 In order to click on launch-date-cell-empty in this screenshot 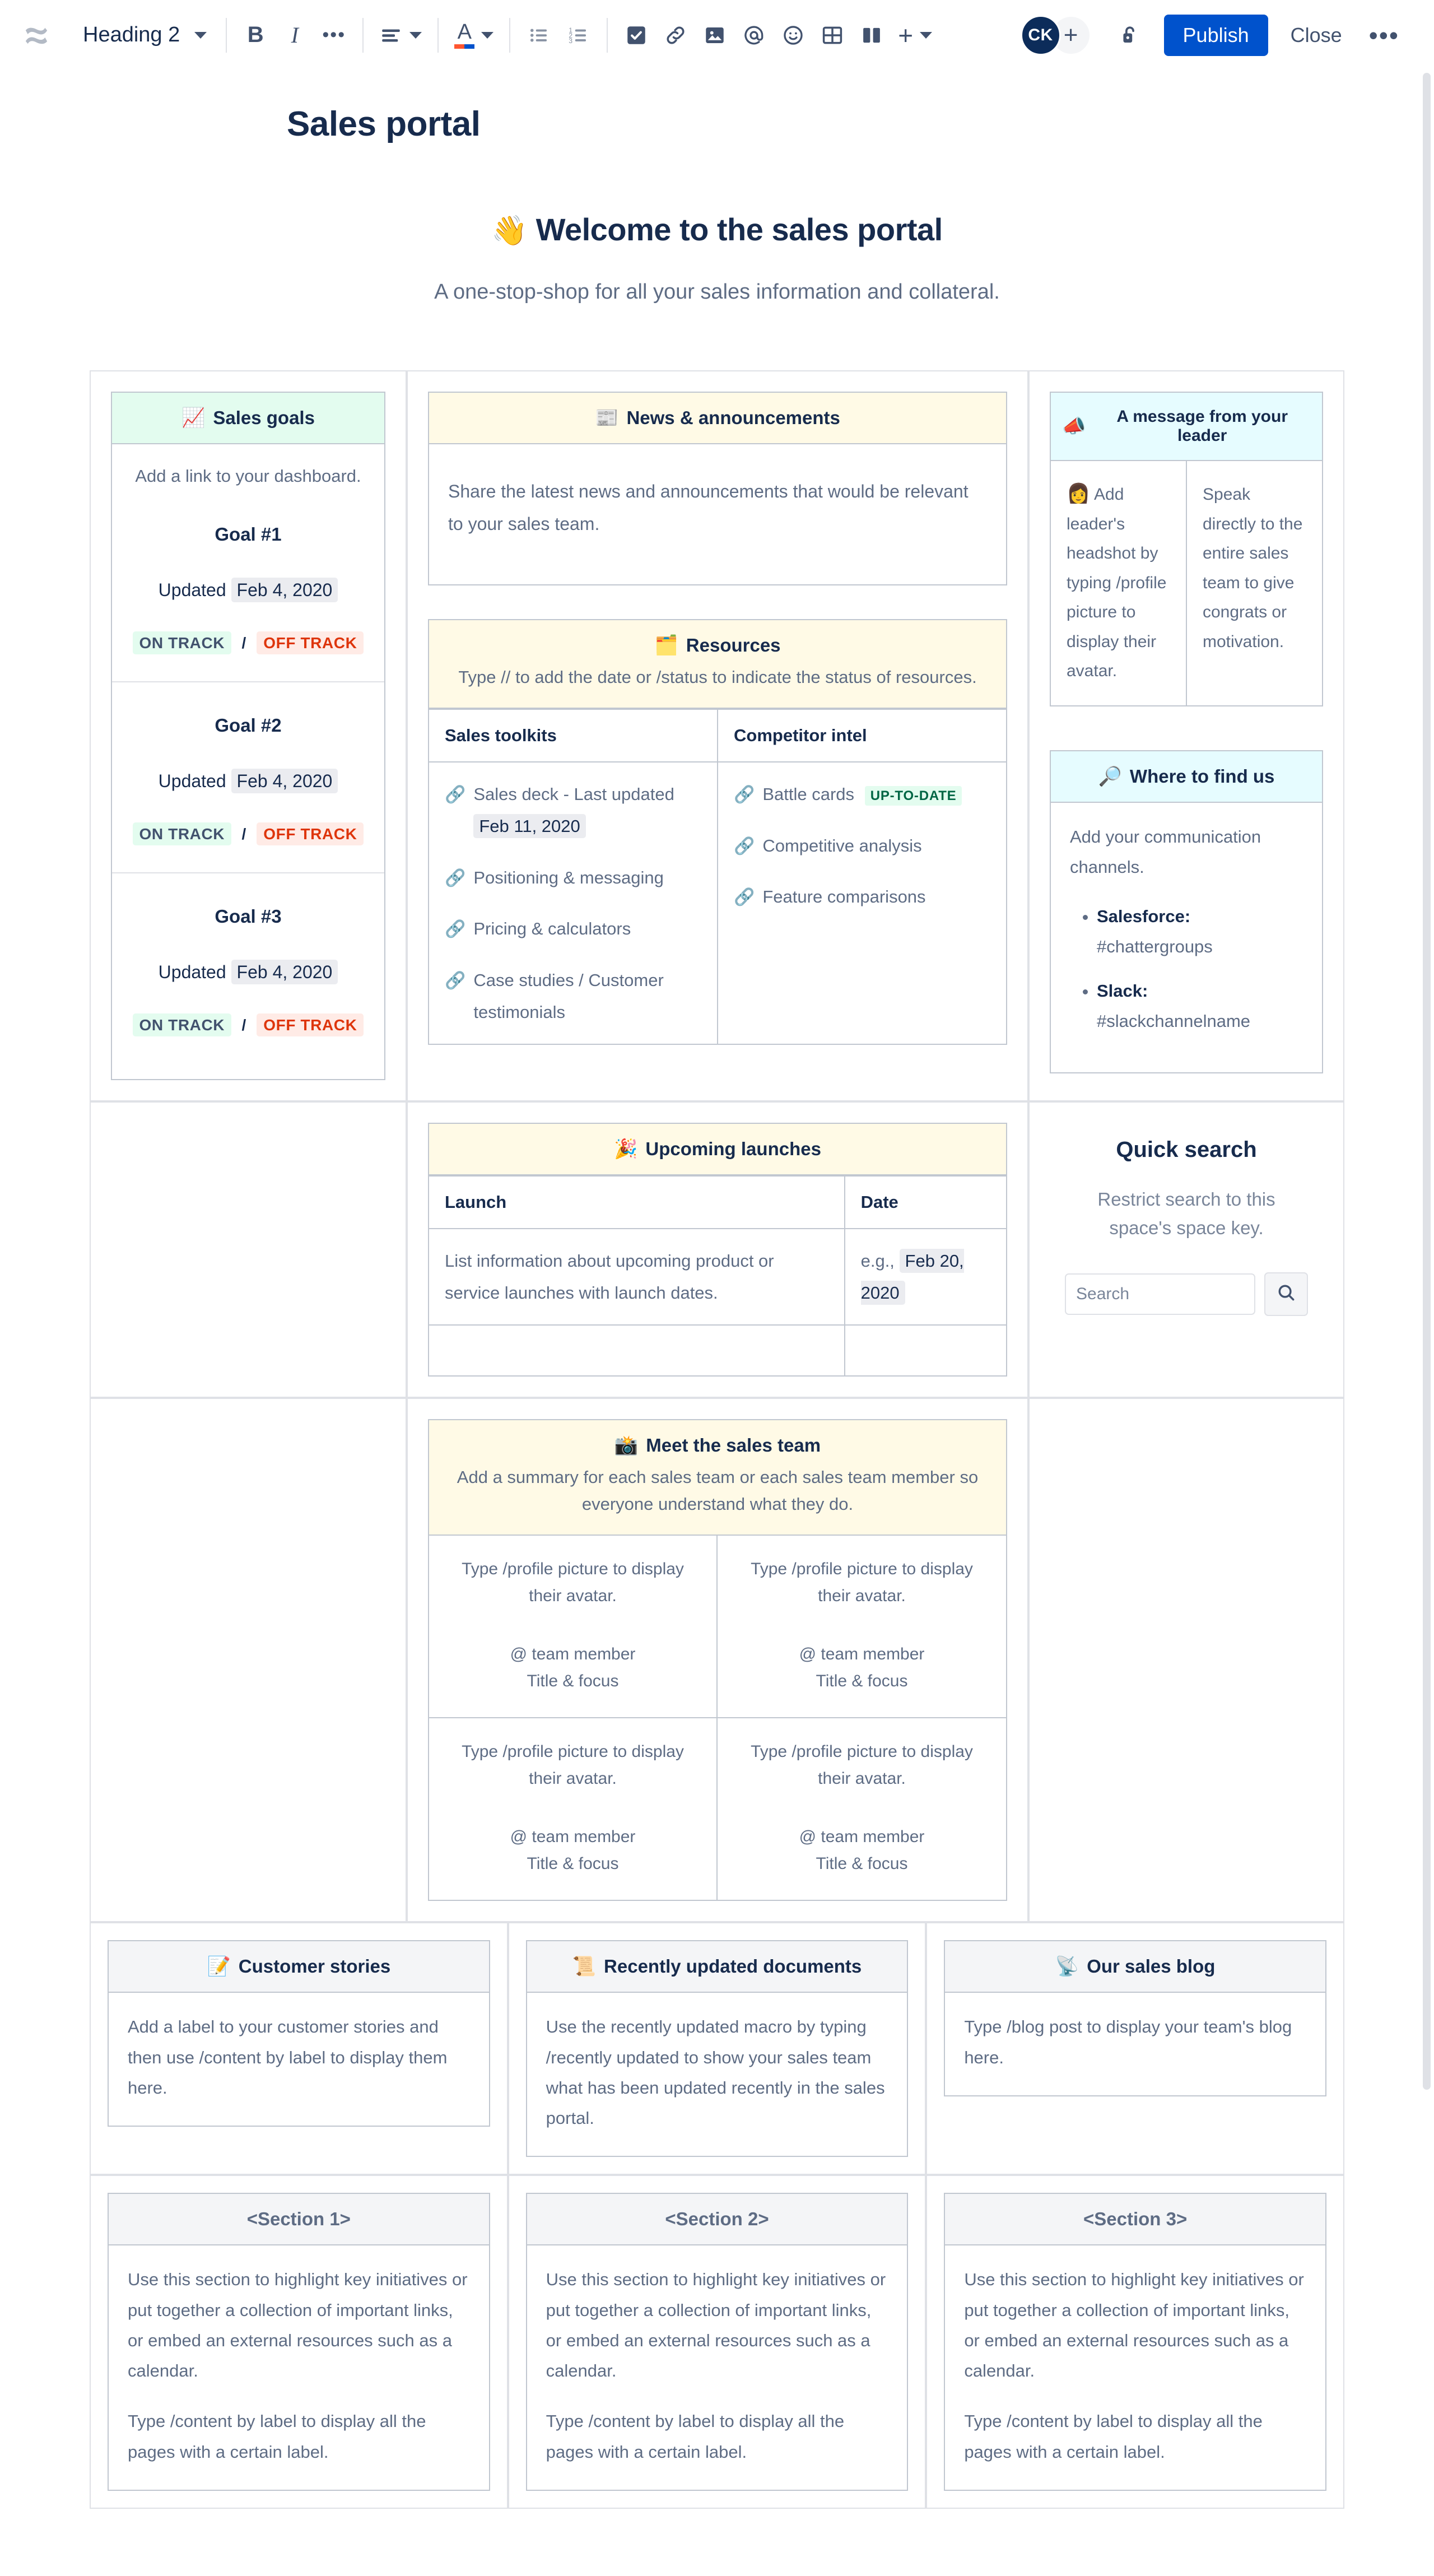, I will do `click(925, 1350)`.